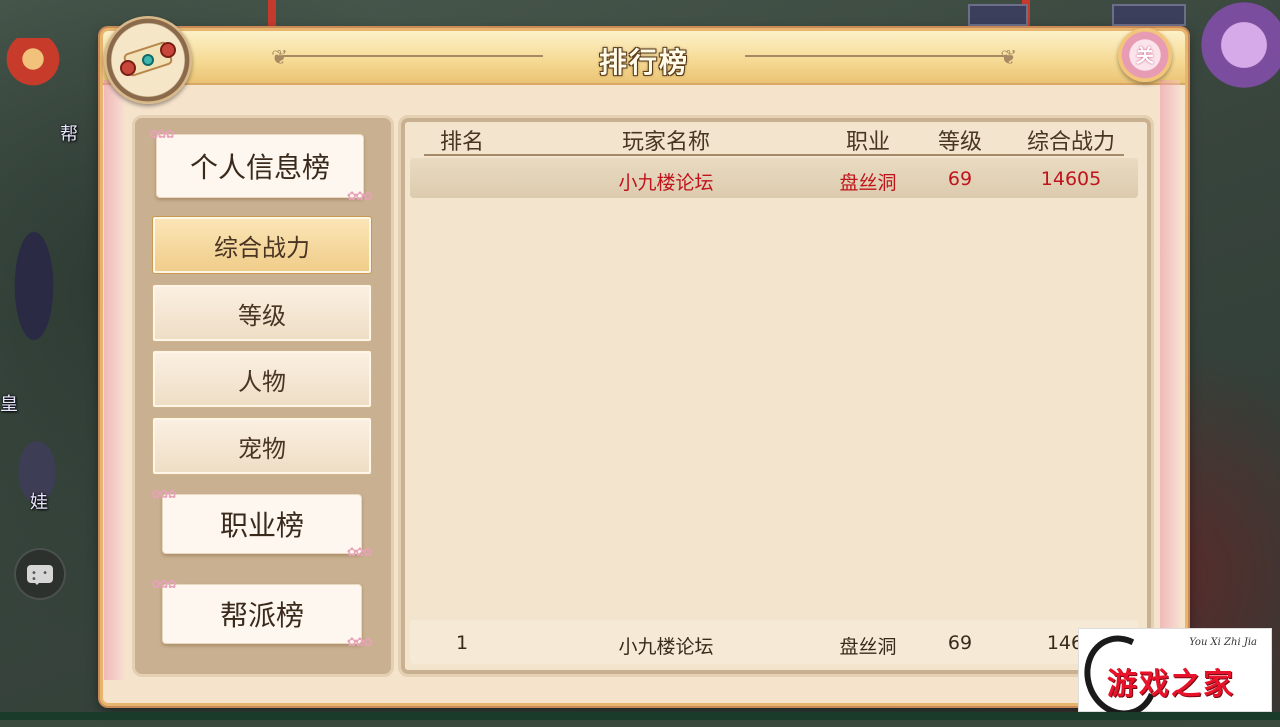 This screenshot has height=727, width=1280. I want to click on tab-guild-ranking: ✿✿✿ 帮派榜 ✿✿✿, so click(262, 613).